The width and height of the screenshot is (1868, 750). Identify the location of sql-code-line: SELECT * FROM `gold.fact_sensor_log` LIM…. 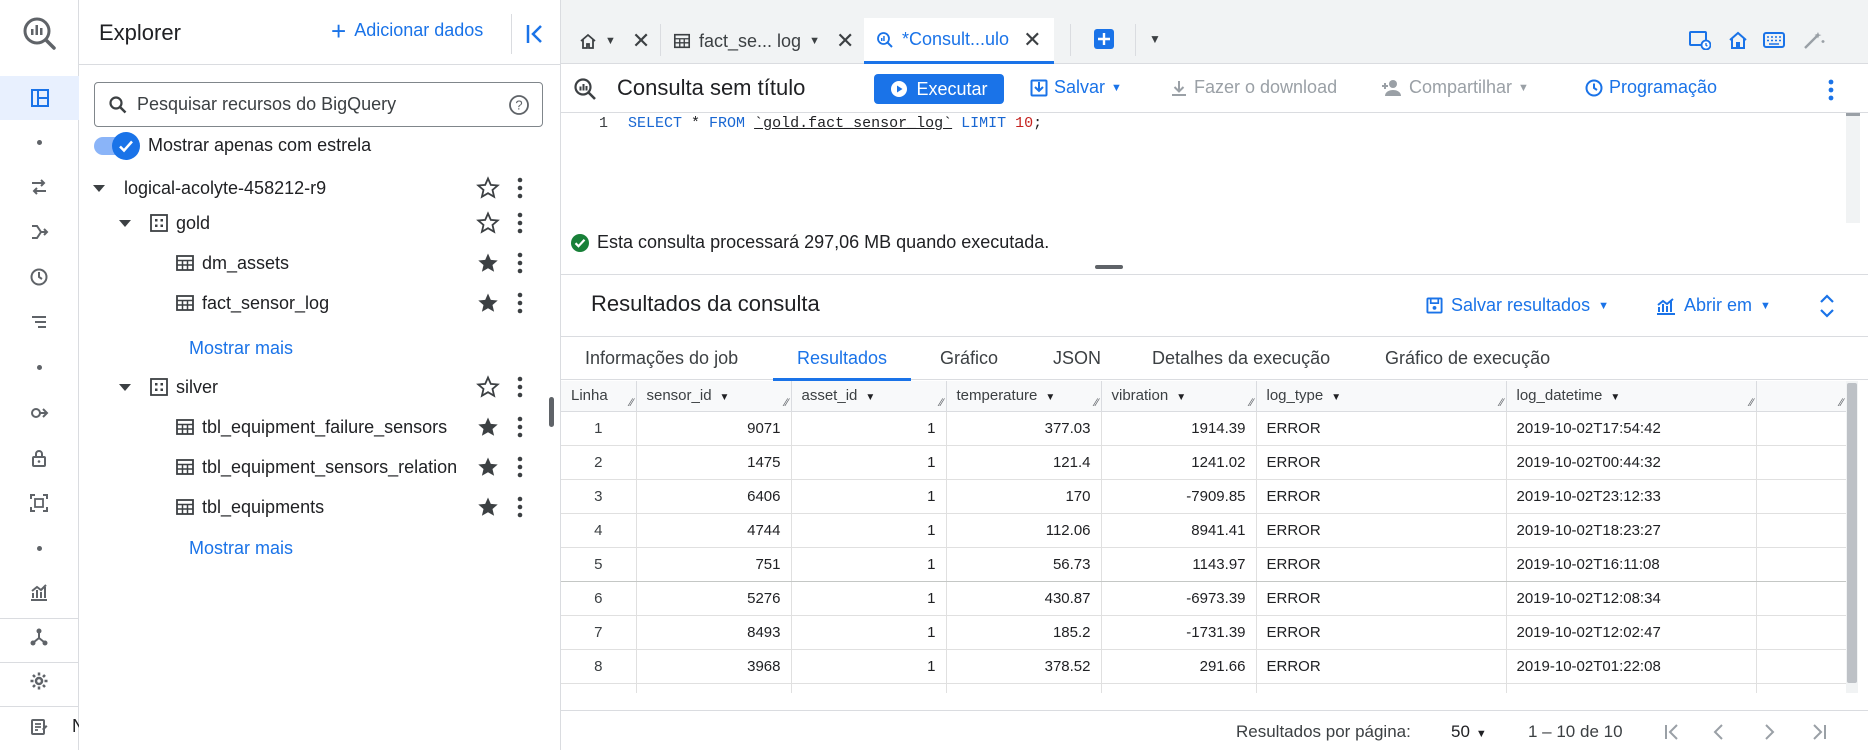
(835, 123).